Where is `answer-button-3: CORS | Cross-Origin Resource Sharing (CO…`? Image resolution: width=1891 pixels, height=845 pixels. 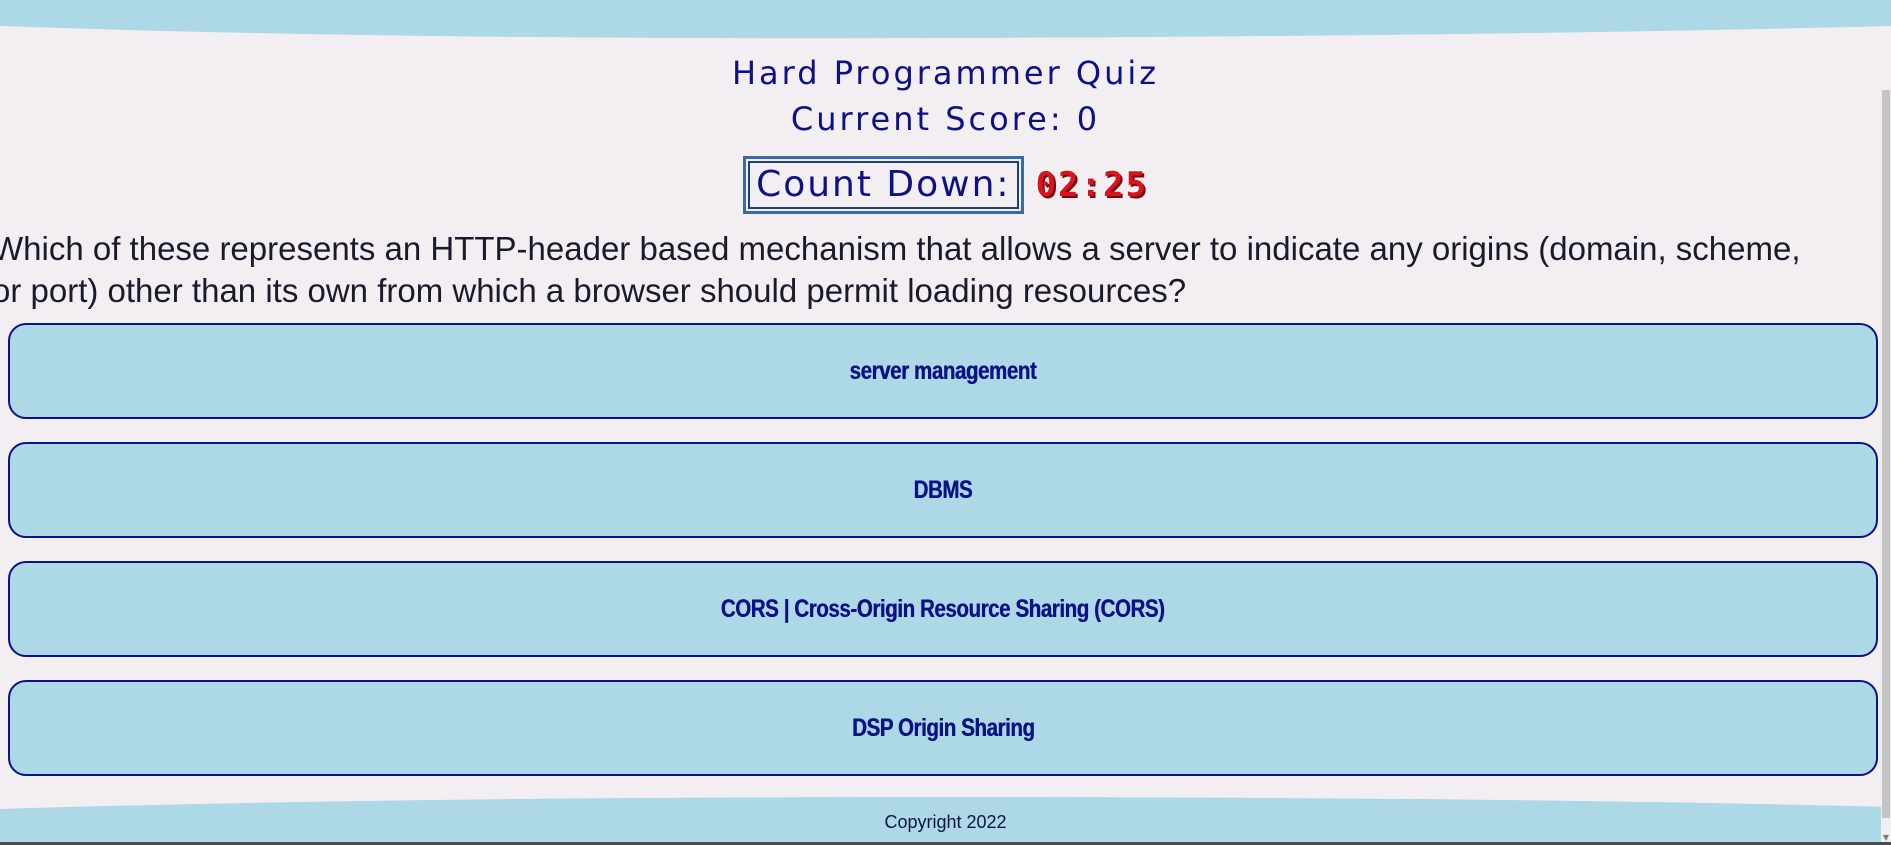
answer-button-3: CORS | Cross-Origin Resource Sharing (CO… is located at coordinates (943, 609).